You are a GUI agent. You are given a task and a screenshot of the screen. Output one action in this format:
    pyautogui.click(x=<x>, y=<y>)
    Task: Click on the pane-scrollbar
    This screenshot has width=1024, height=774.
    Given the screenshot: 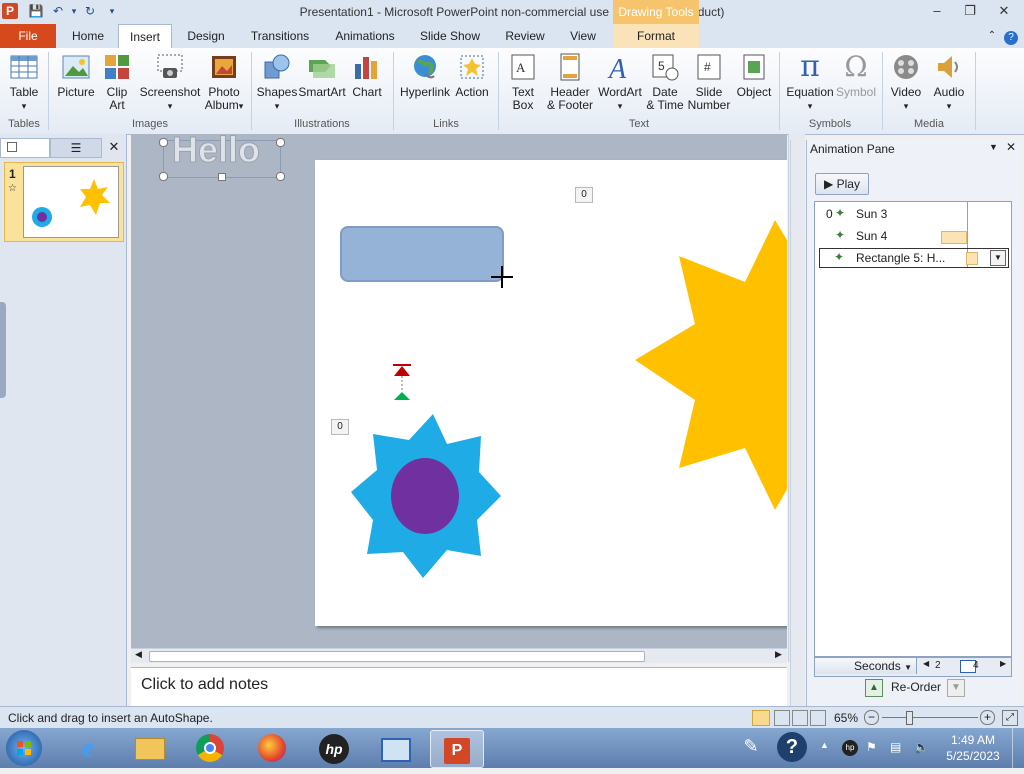 What is the action you would take?
    pyautogui.click(x=797, y=423)
    